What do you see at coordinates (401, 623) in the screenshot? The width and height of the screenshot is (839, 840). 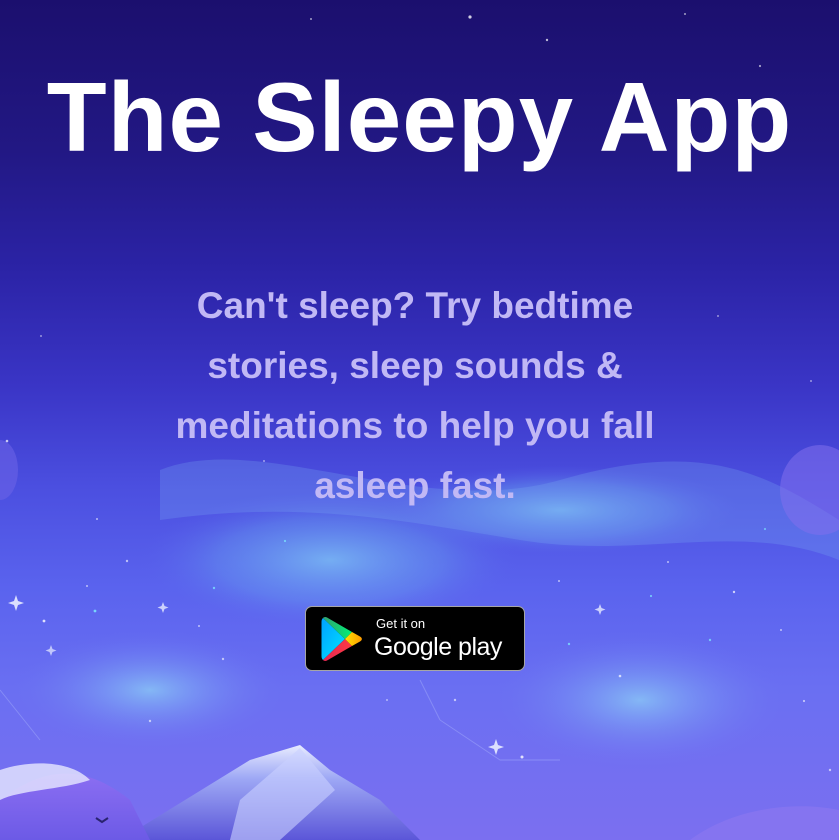 I see `badge-small-text: Get it on` at bounding box center [401, 623].